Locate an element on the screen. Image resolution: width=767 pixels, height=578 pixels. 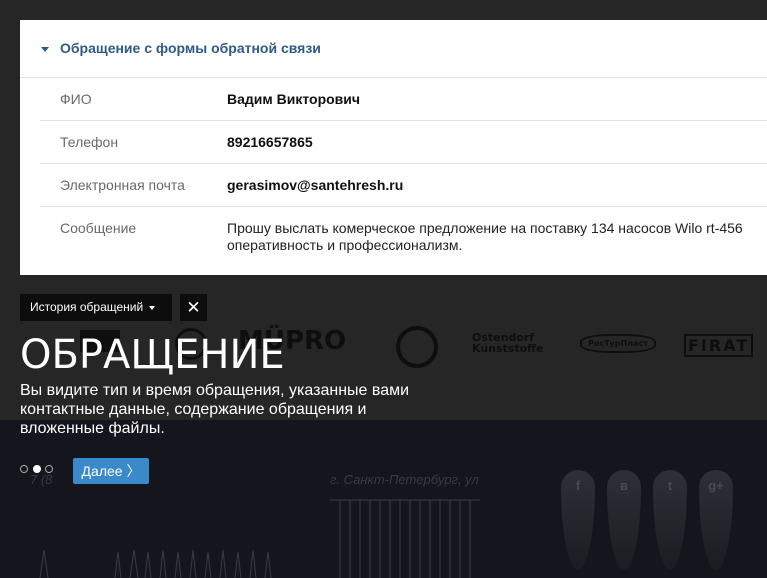
close-button: ✕ is located at coordinates (193, 307).